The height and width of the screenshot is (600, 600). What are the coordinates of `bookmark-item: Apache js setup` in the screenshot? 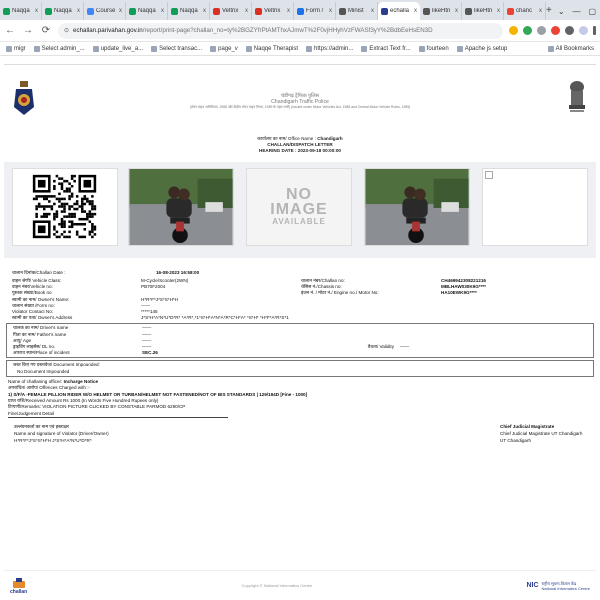 It's located at (481, 48).